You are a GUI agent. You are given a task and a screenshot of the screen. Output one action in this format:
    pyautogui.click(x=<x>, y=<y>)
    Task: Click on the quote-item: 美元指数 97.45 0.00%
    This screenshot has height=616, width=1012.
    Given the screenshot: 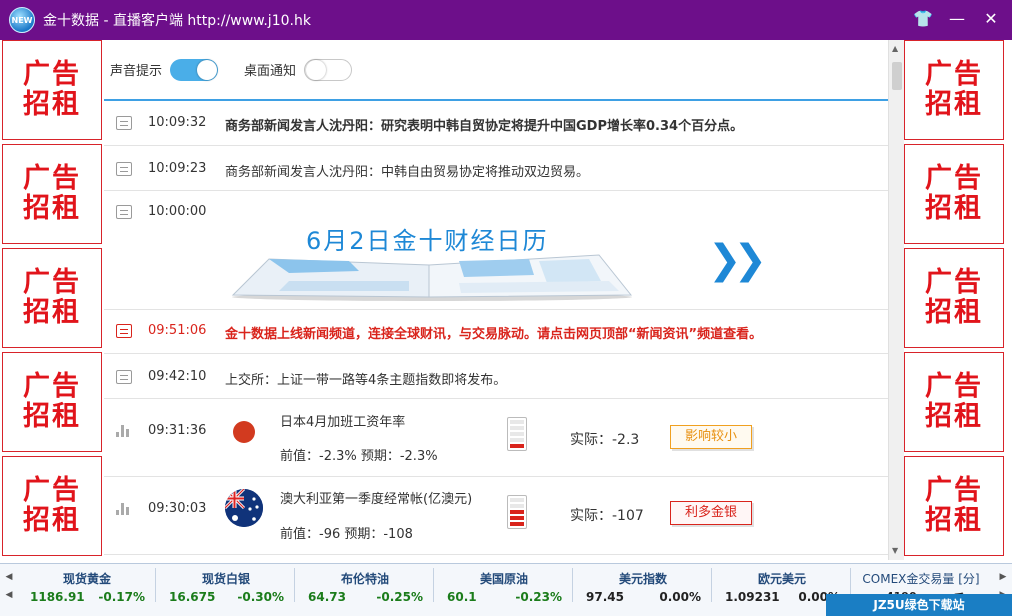 What is the action you would take?
    pyautogui.click(x=643, y=586)
    